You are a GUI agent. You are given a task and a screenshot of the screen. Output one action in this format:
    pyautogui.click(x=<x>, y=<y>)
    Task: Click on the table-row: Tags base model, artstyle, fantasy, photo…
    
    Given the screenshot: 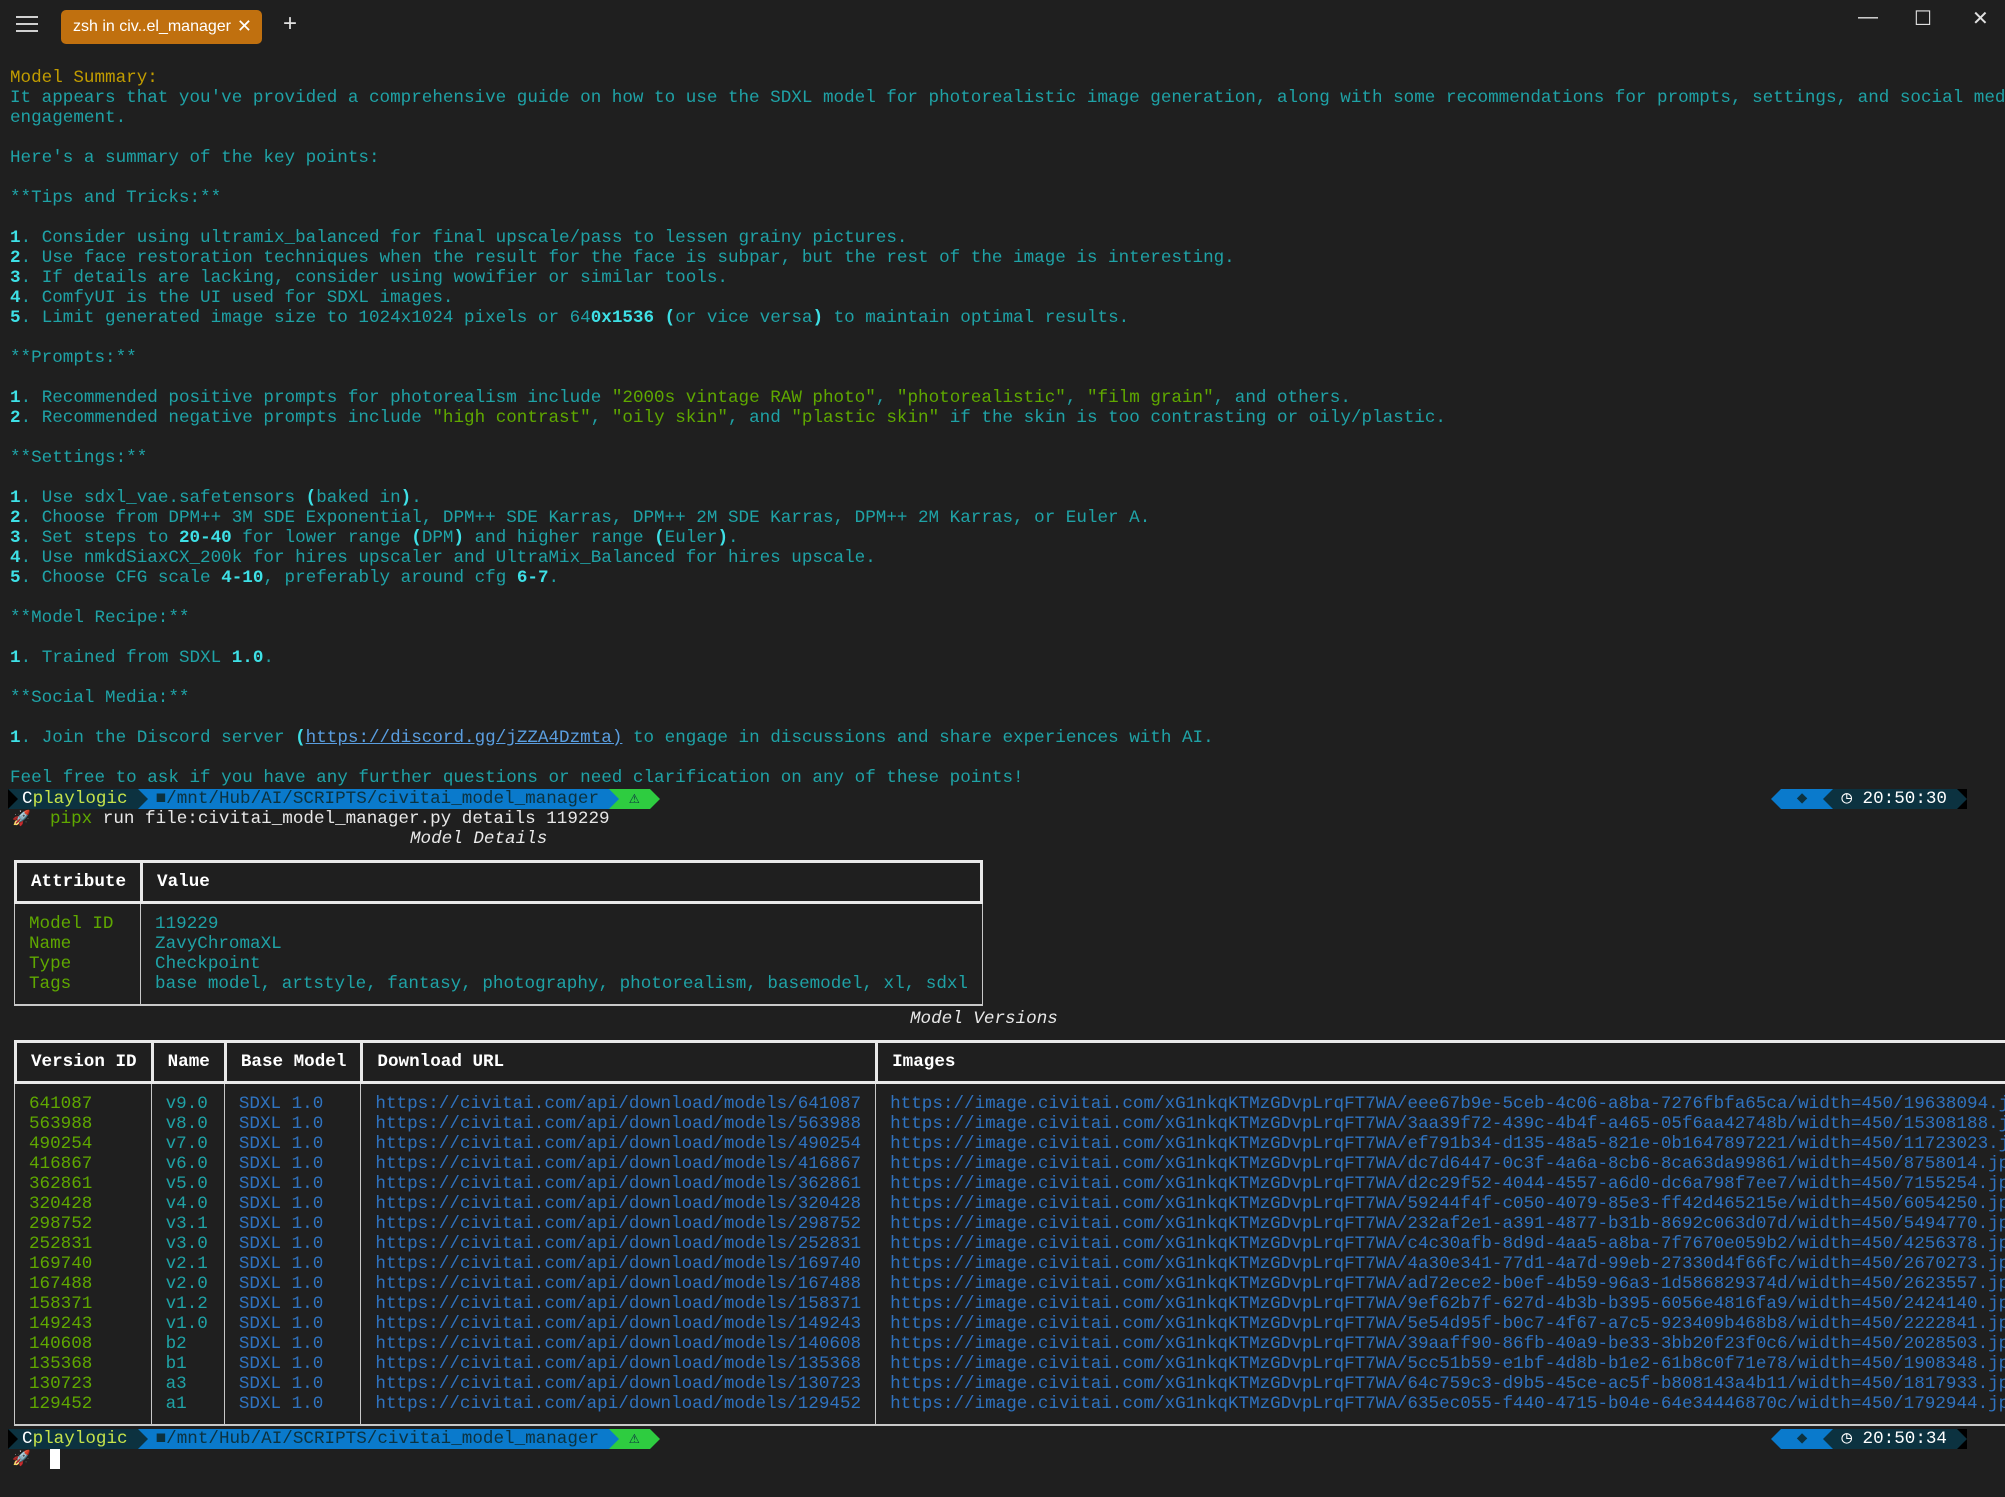 What is the action you would take?
    pyautogui.click(x=498, y=984)
    